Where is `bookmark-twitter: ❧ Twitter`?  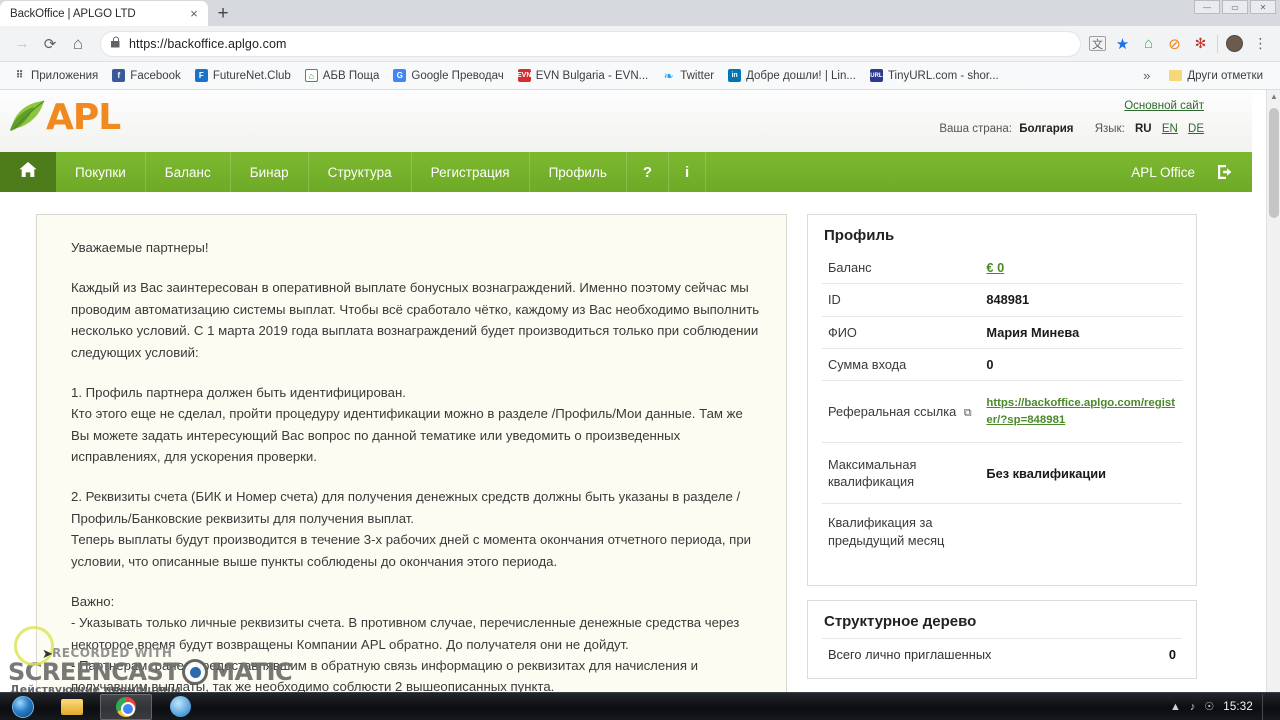 bookmark-twitter: ❧ Twitter is located at coordinates (688, 76).